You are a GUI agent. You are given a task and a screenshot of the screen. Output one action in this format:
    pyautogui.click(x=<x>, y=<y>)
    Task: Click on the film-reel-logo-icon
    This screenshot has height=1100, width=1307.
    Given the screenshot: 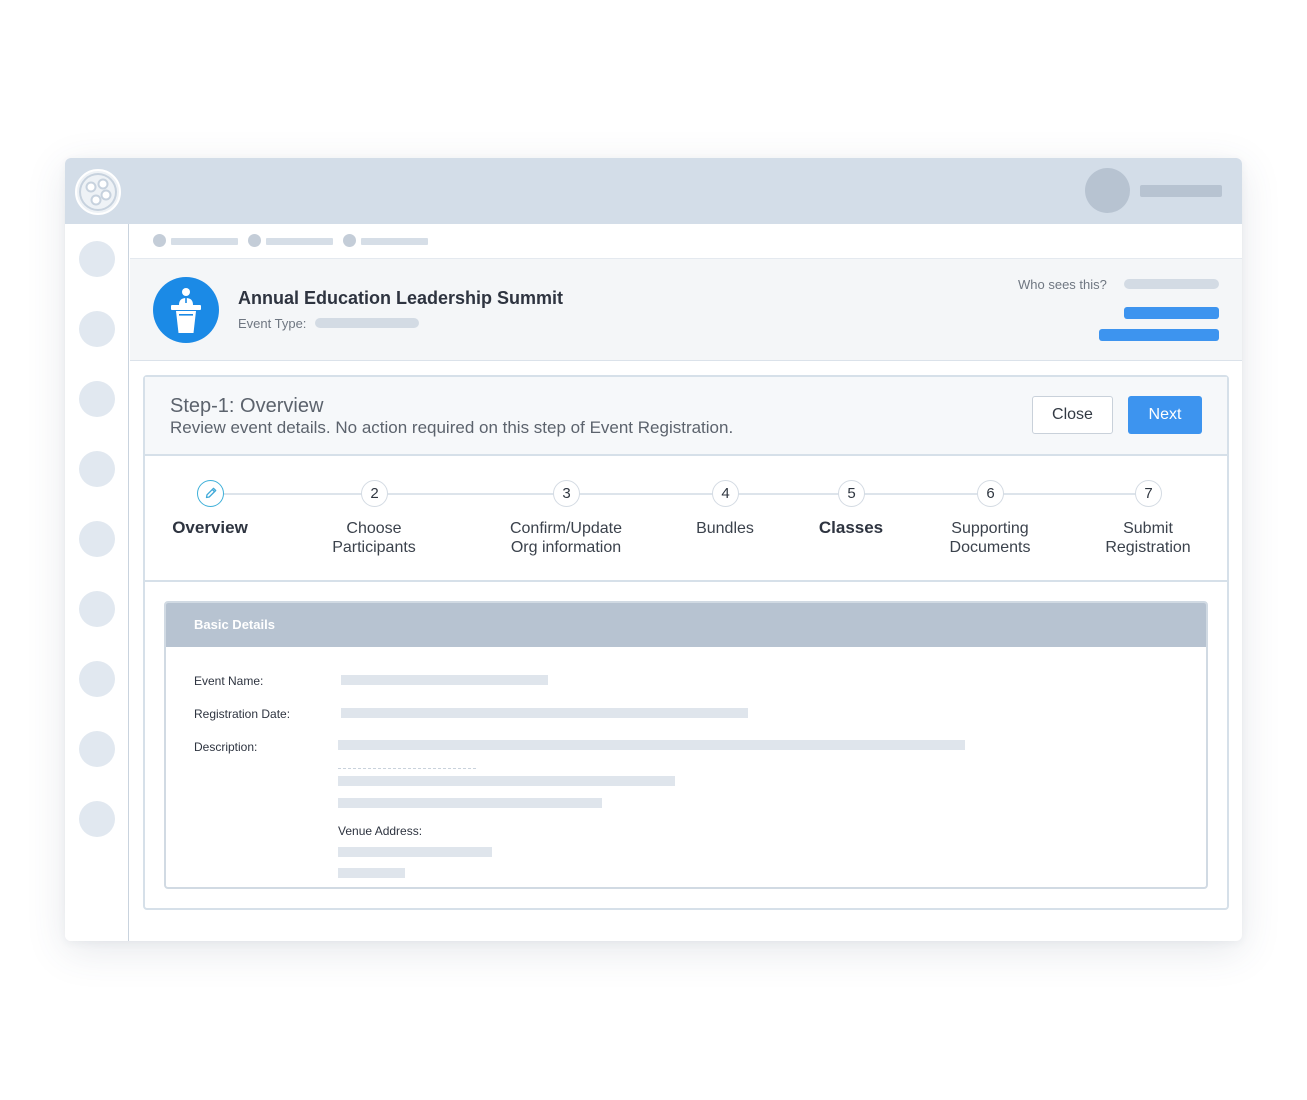 What is the action you would take?
    pyautogui.click(x=98, y=192)
    